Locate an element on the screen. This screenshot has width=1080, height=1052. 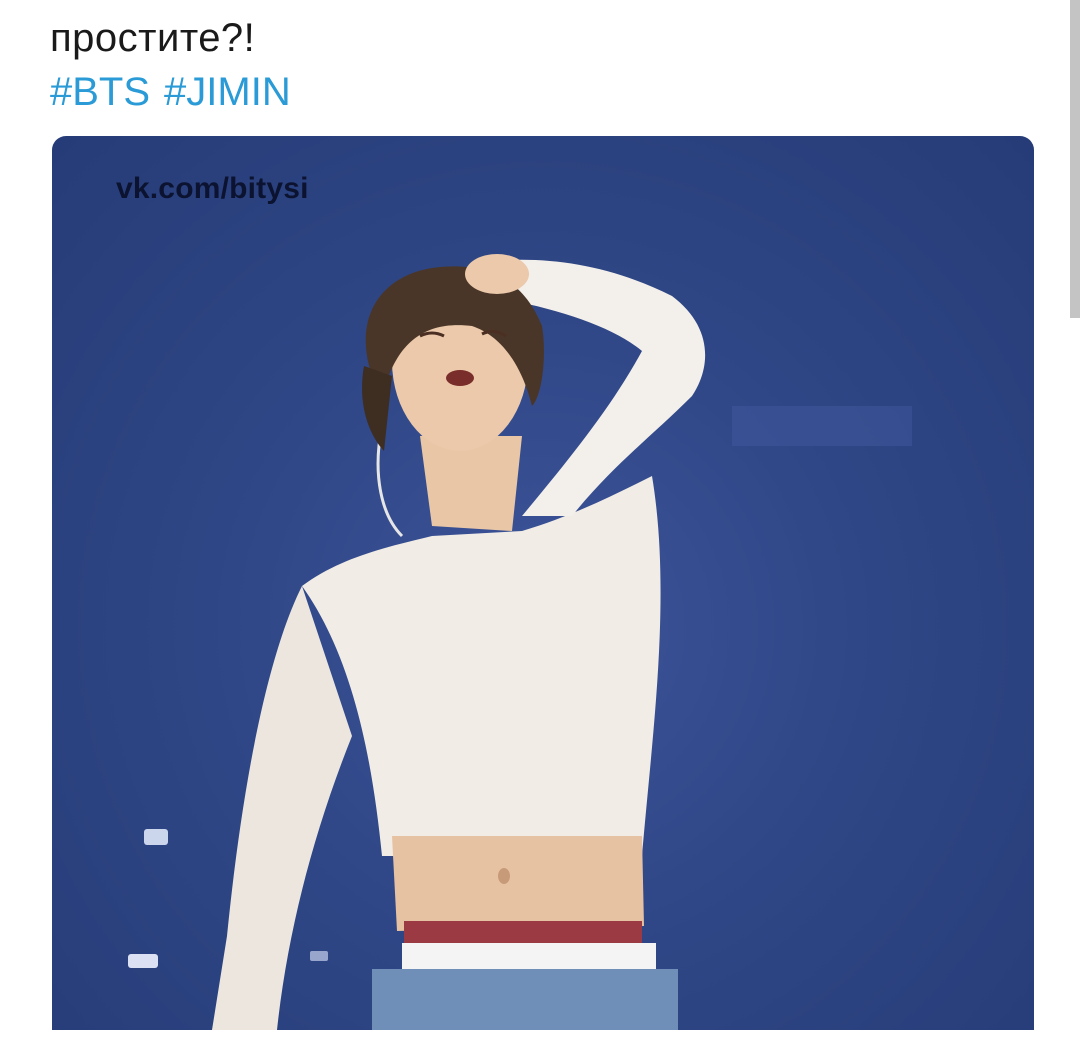
hashtag-row: #BTS #JIMIN is located at coordinates (177, 92).